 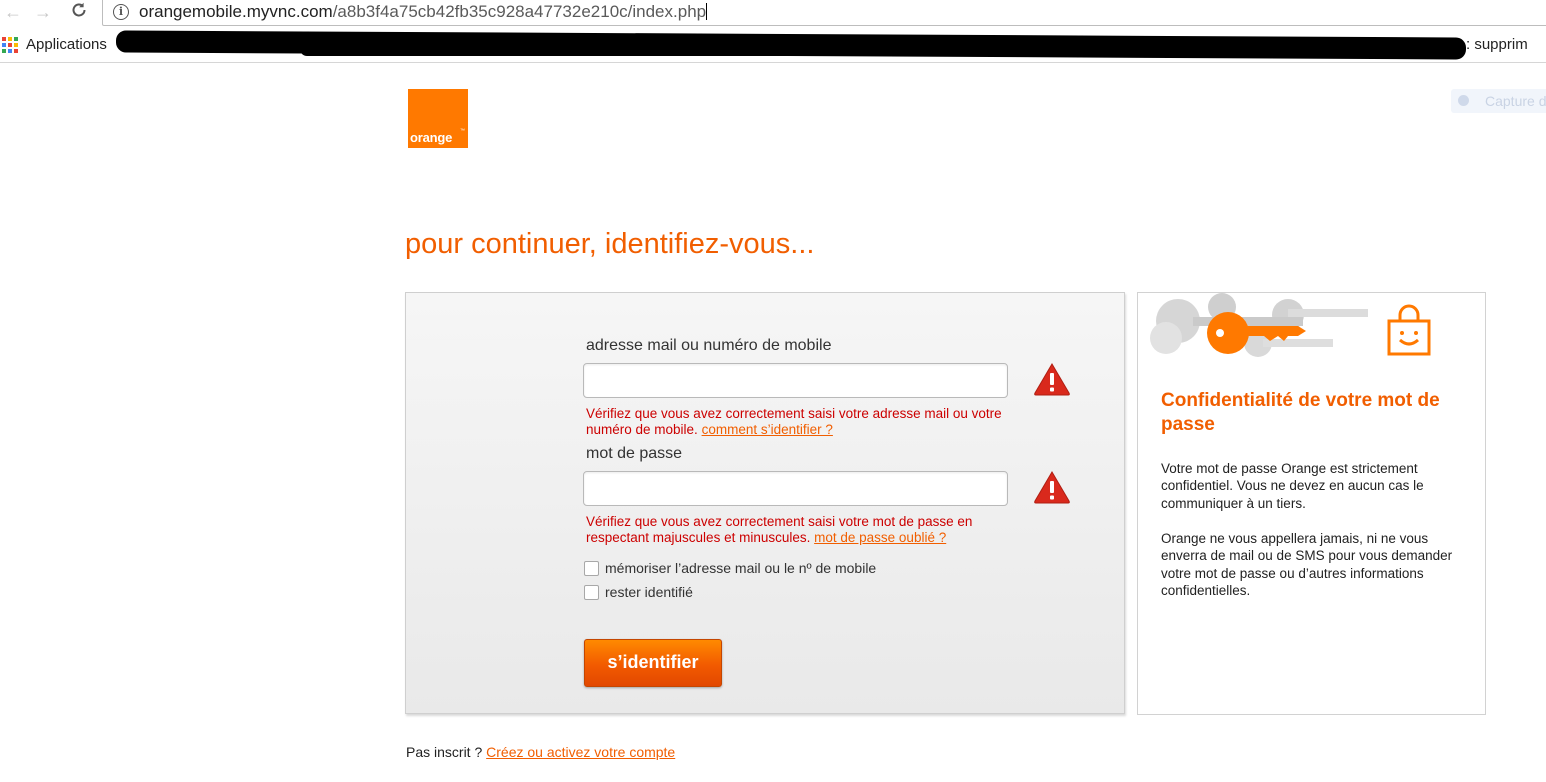 I want to click on back-arrow-icon: ←, so click(x=13, y=12).